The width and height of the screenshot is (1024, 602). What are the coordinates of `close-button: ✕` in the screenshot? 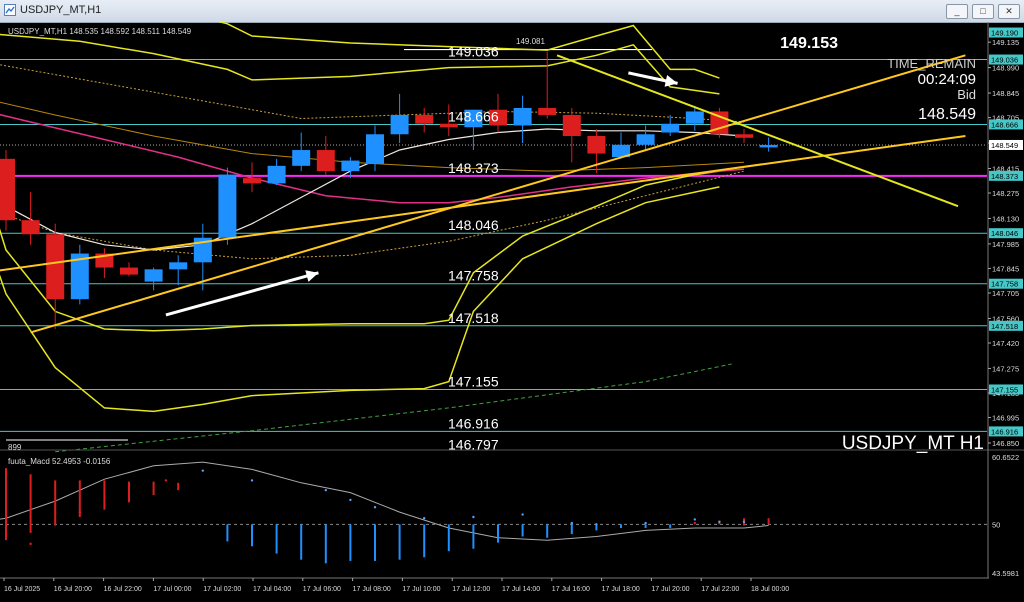 It's located at (1009, 11).